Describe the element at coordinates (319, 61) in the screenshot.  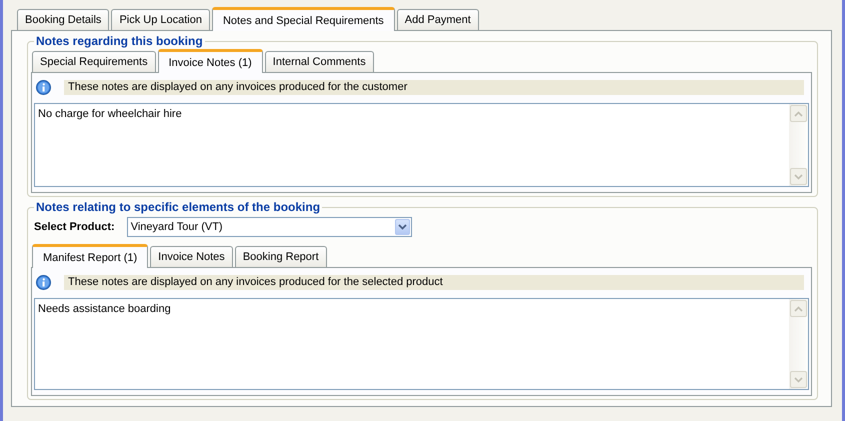
I see `tab: Internal Comments` at that location.